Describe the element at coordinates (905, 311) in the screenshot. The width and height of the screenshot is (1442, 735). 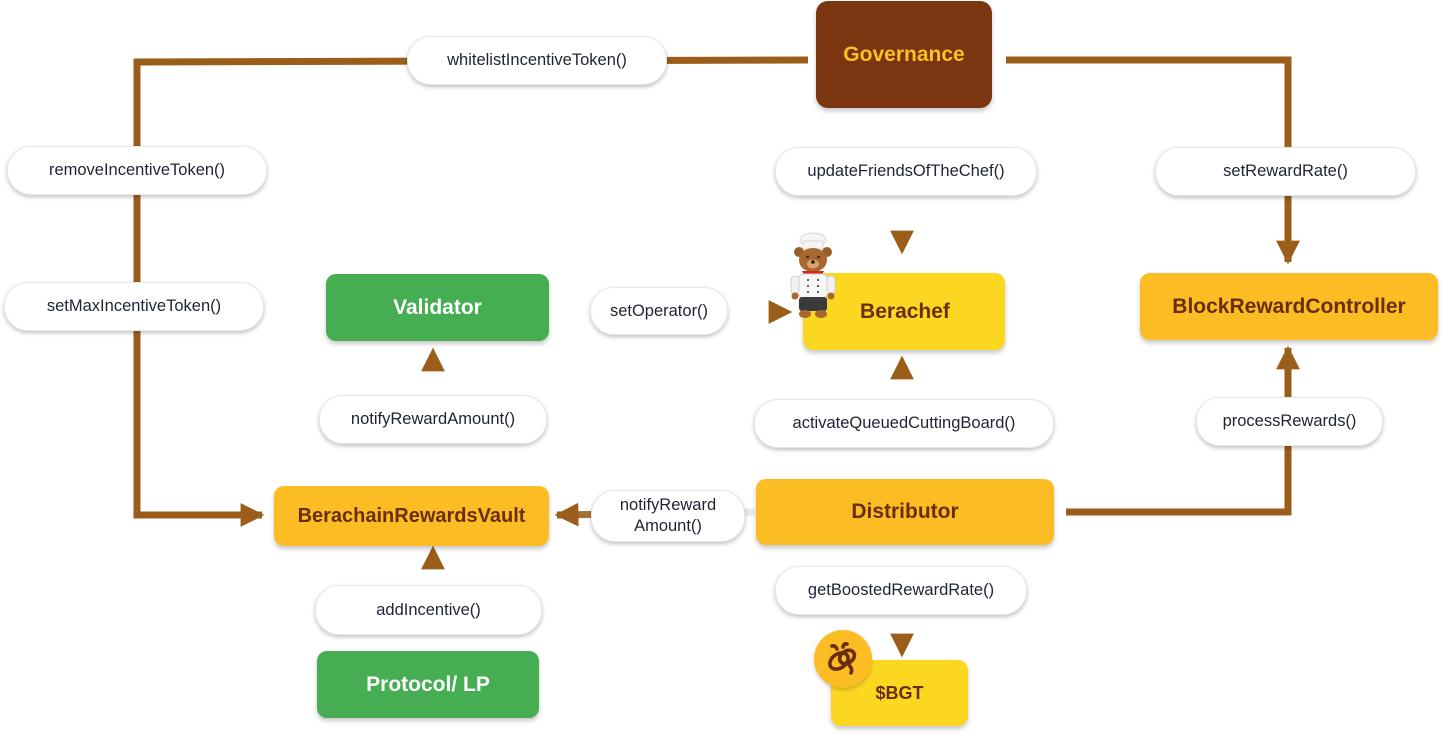
I see `berachef-label: Berachef` at that location.